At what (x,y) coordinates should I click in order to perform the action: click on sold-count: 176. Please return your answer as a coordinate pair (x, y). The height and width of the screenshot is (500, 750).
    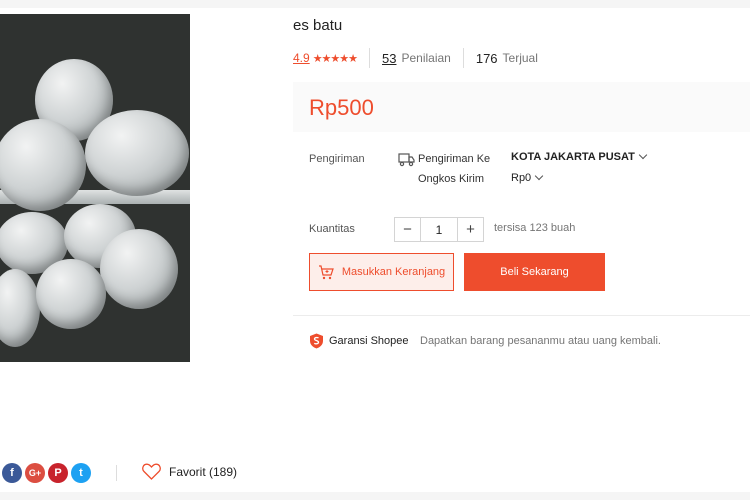
    Looking at the image, I should click on (486, 58).